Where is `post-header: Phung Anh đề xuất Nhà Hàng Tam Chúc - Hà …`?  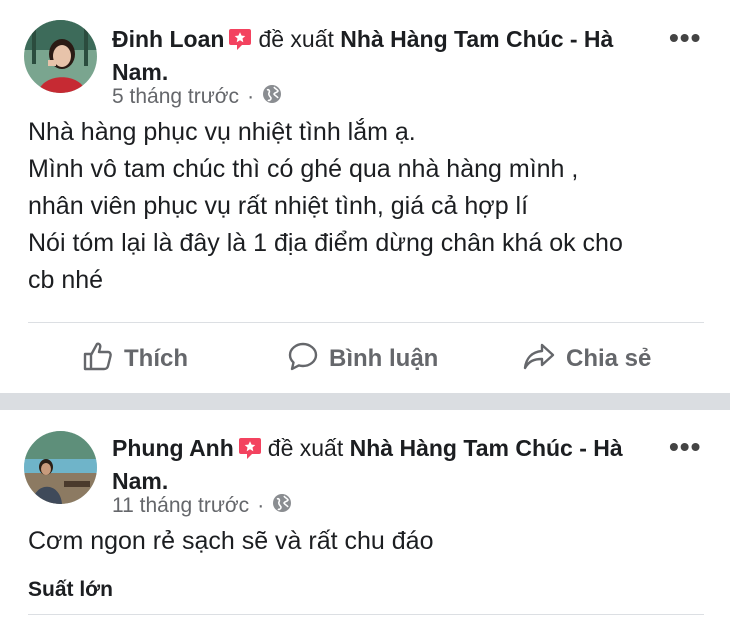
post-header: Phung Anh đề xuất Nhà Hàng Tam Chúc - Hà … is located at coordinates (374, 465).